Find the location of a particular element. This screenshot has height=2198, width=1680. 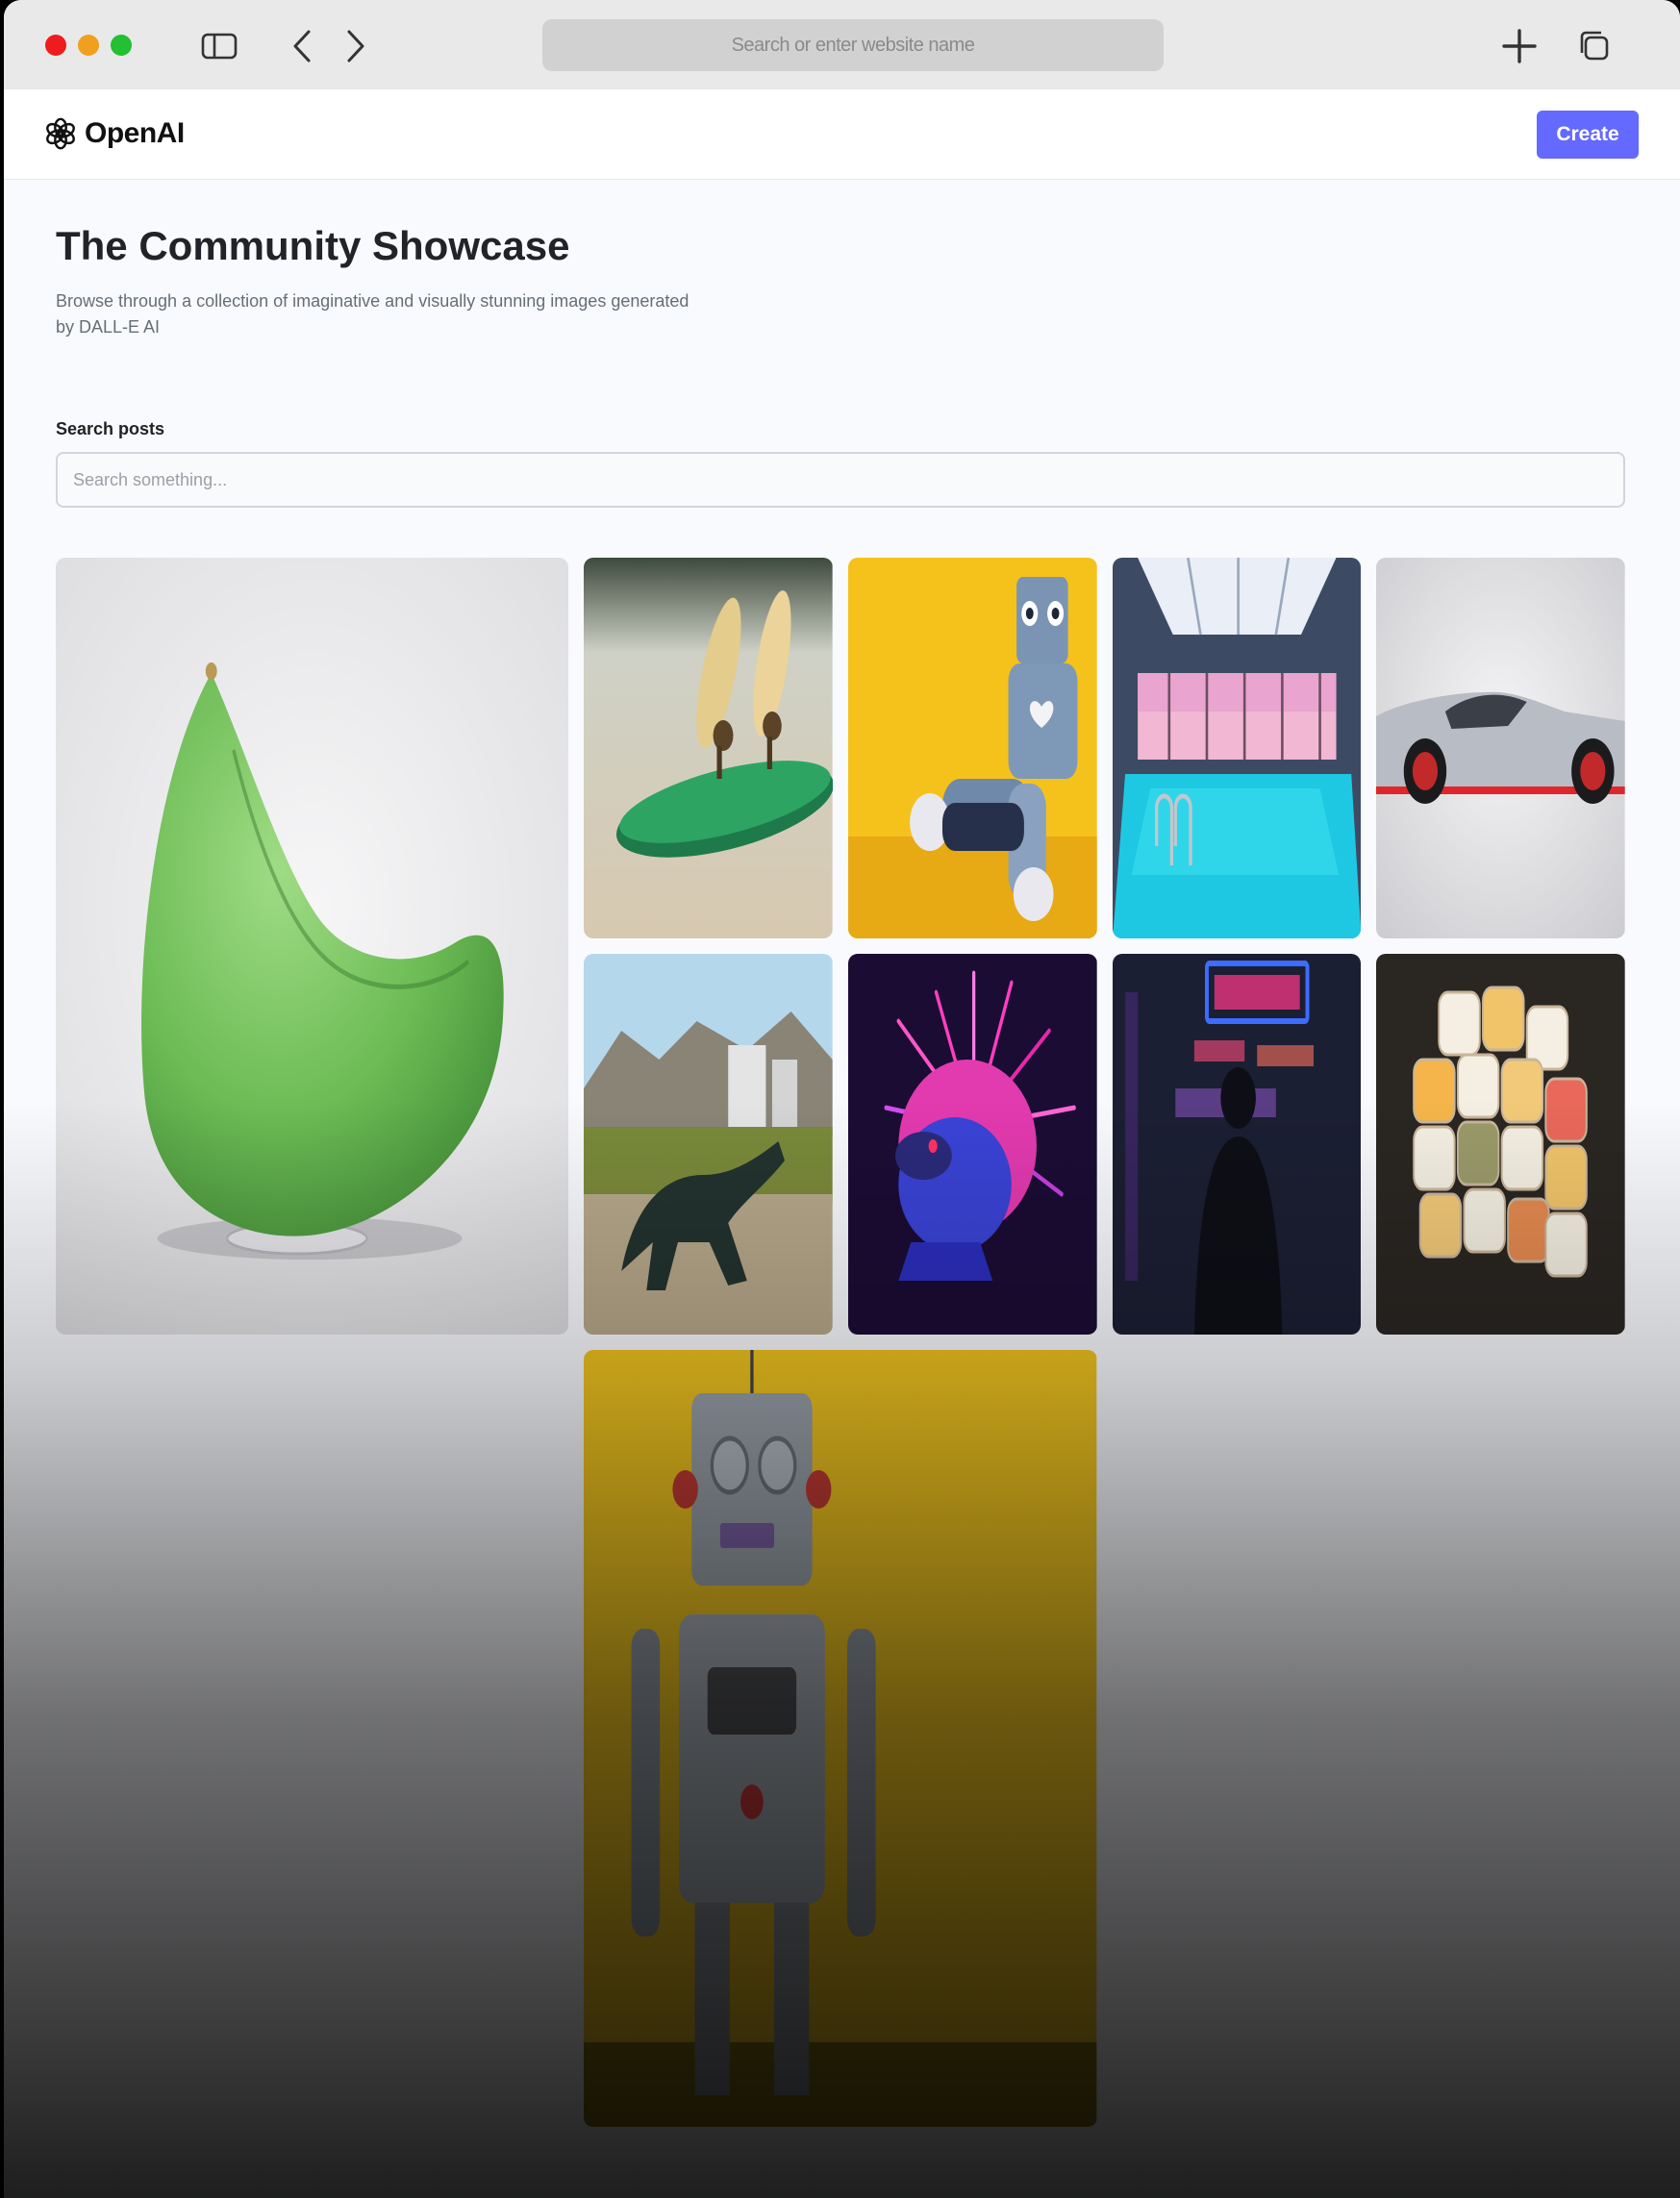

gallery-card-food-cube is located at coordinates (1500, 1144).